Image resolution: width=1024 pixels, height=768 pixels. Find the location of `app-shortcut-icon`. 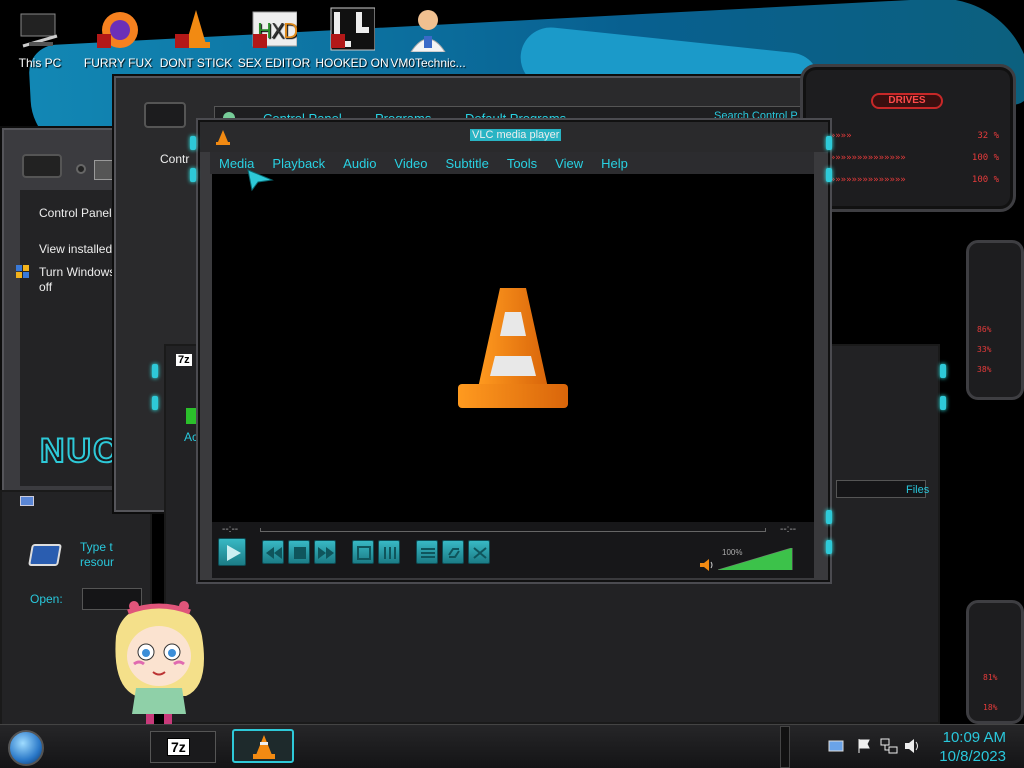

app-shortcut-icon is located at coordinates (352, 29).